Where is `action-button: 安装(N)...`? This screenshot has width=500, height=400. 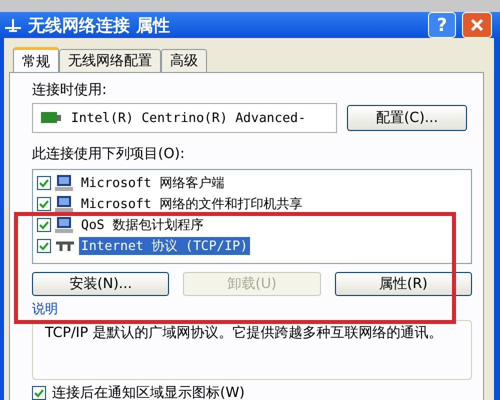
action-button: 安装(N)... is located at coordinates (101, 284).